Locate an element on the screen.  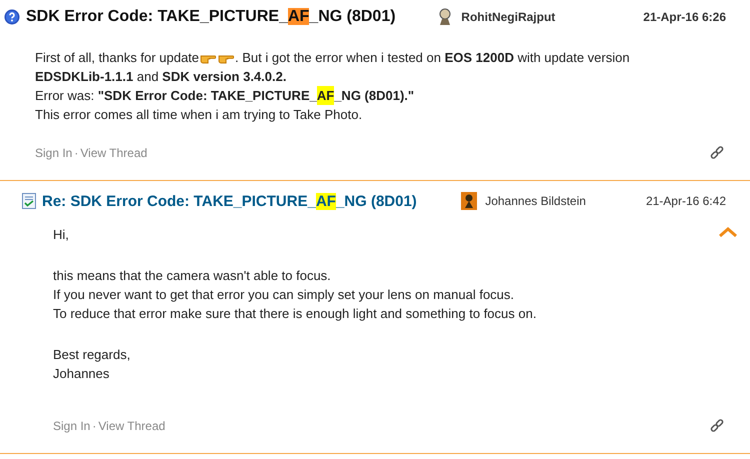
post-text: To reduce that error make sure that there is enough light and something to focus on. is located at coordinates (294, 314).